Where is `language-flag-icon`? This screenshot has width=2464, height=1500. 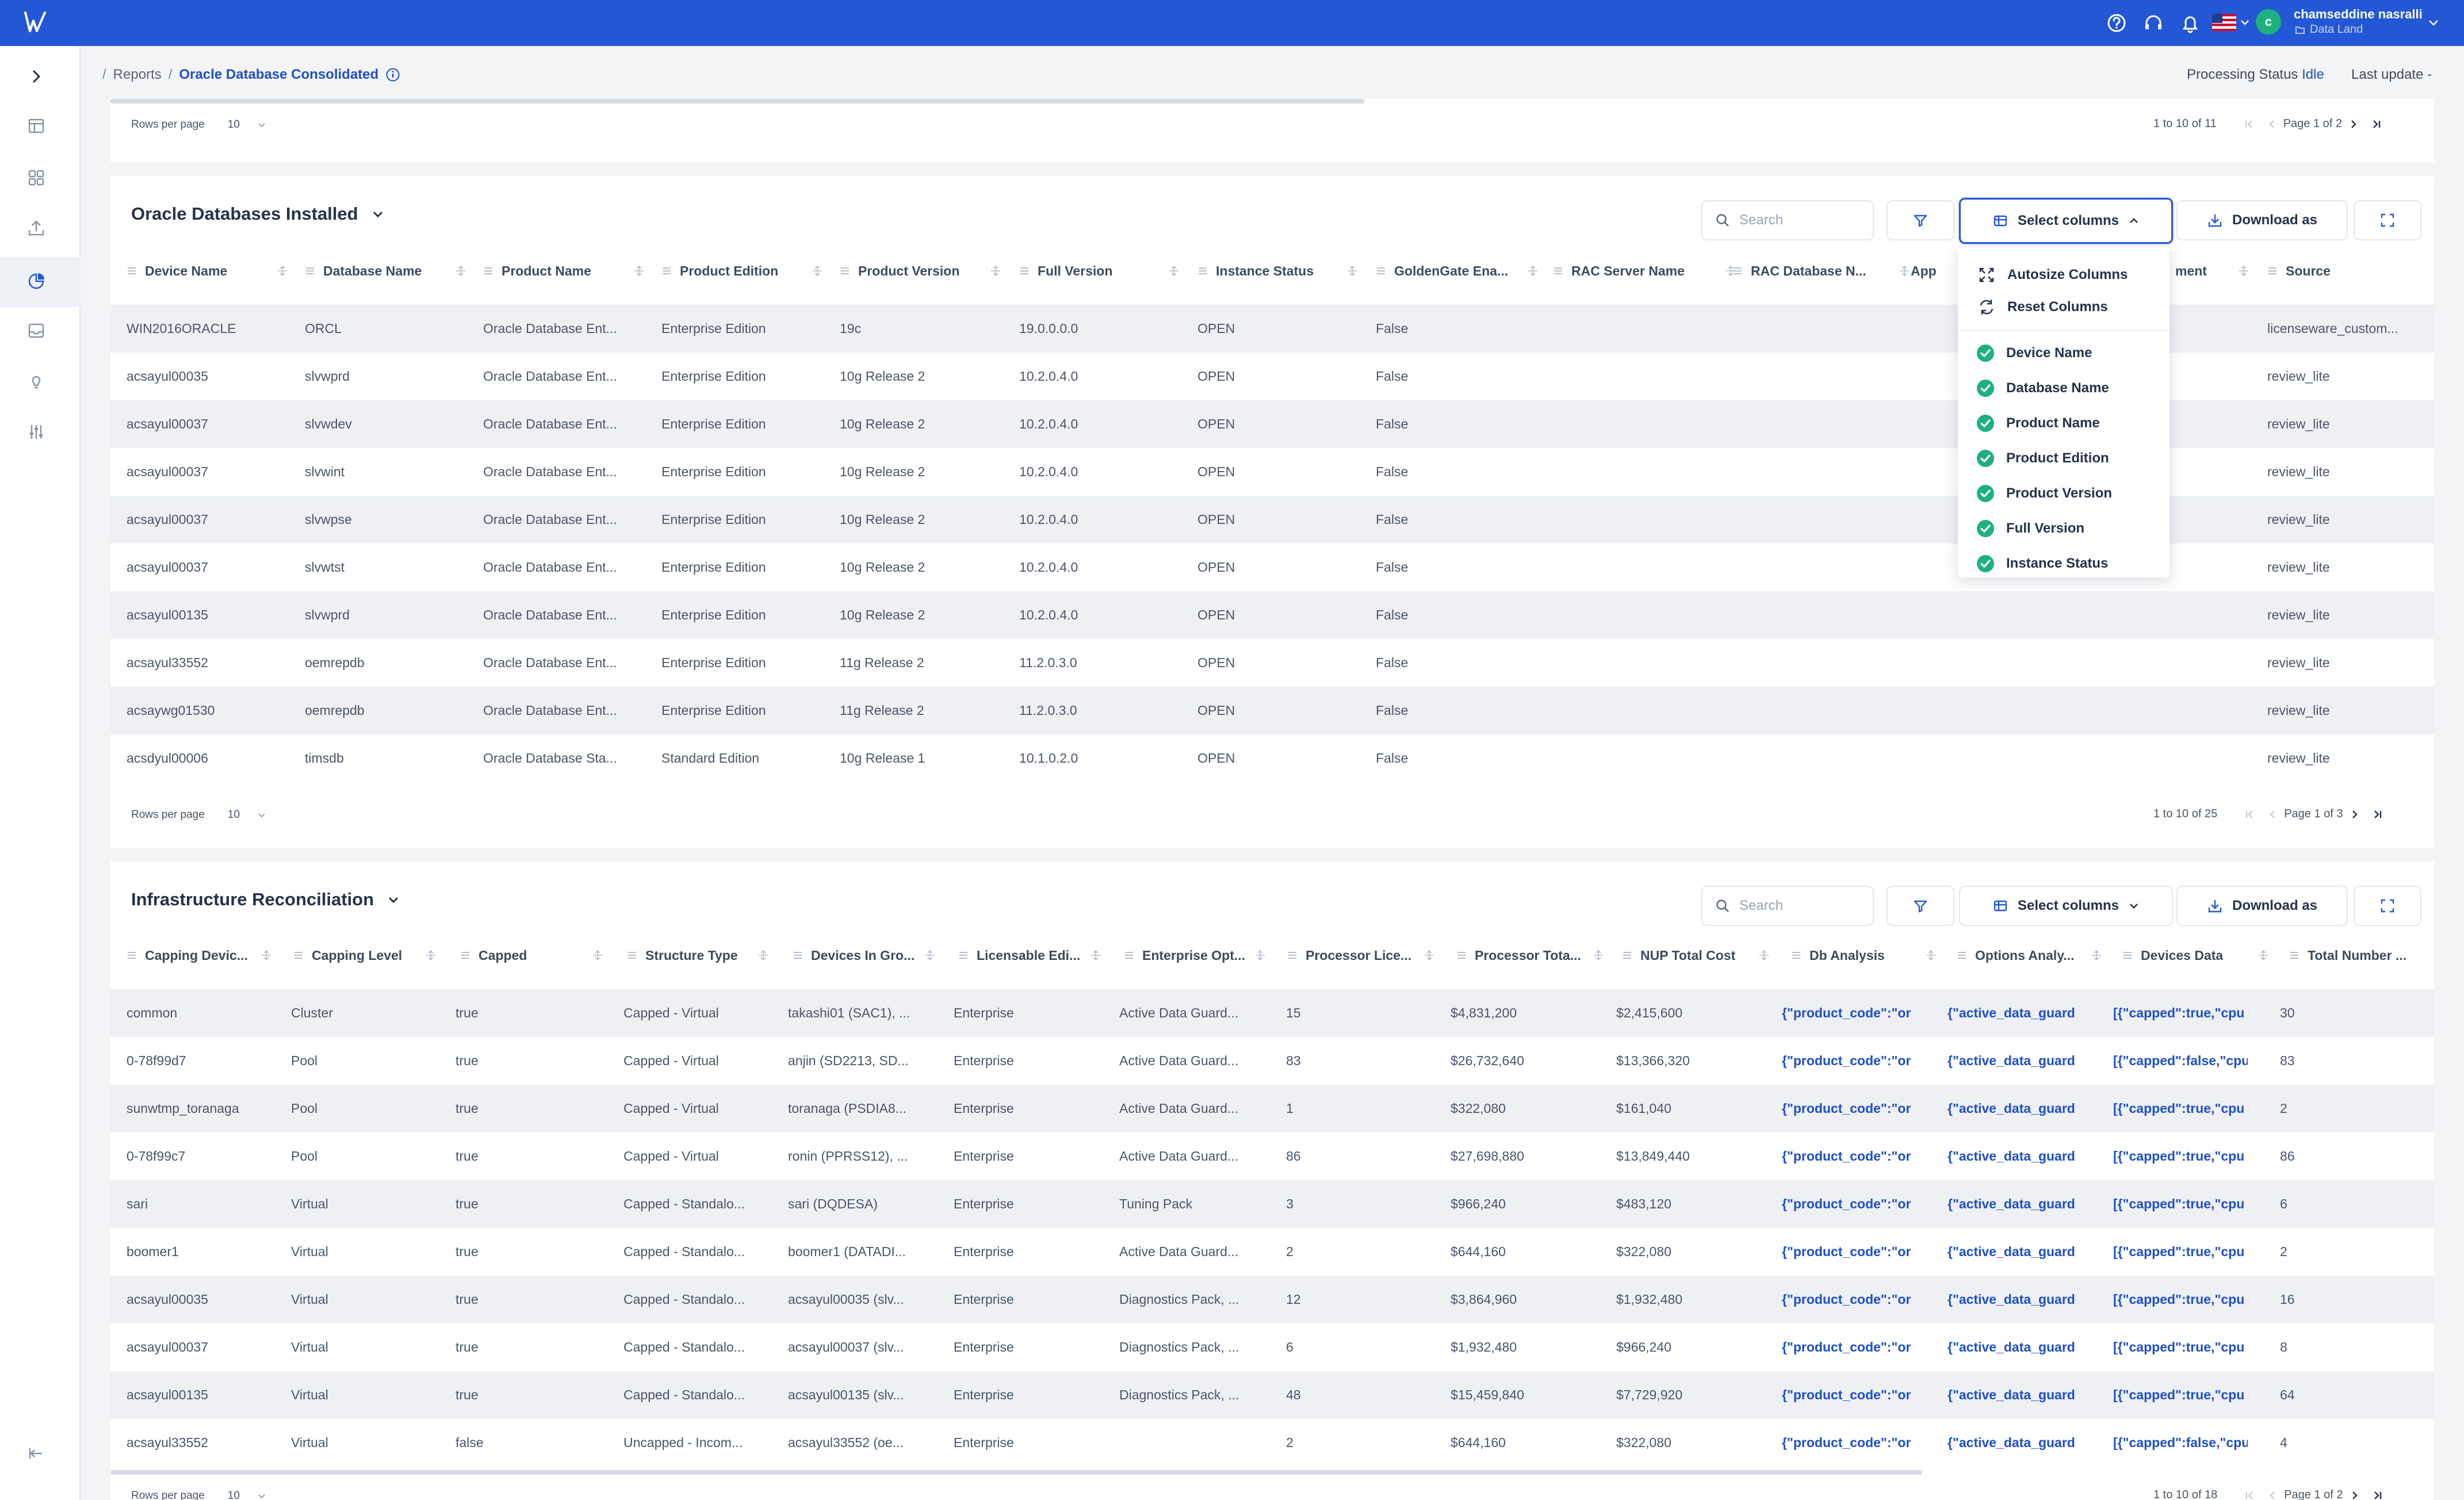 language-flag-icon is located at coordinates (2224, 22).